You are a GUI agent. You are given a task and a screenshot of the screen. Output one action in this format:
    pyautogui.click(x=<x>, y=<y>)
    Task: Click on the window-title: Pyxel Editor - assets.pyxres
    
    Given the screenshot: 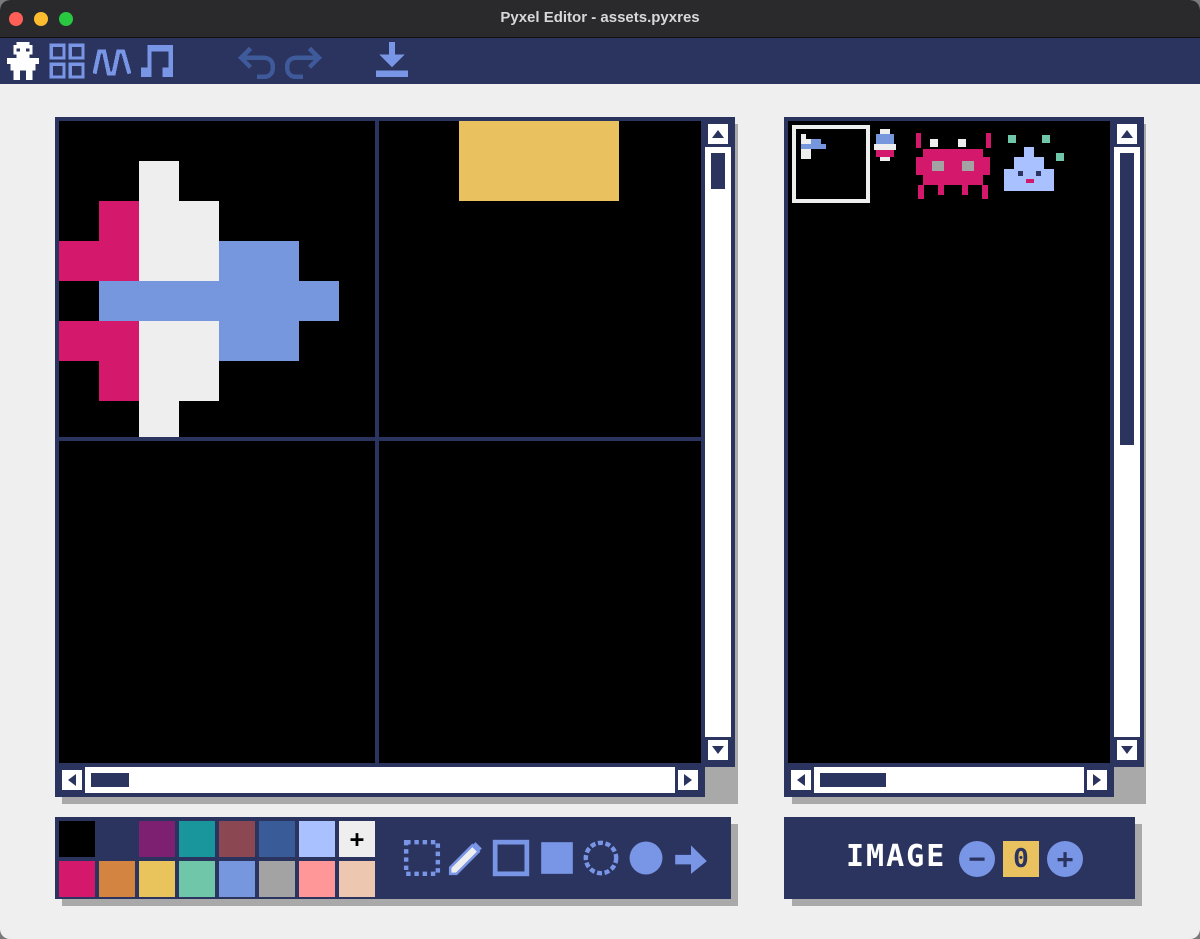 What is the action you would take?
    pyautogui.click(x=600, y=17)
    